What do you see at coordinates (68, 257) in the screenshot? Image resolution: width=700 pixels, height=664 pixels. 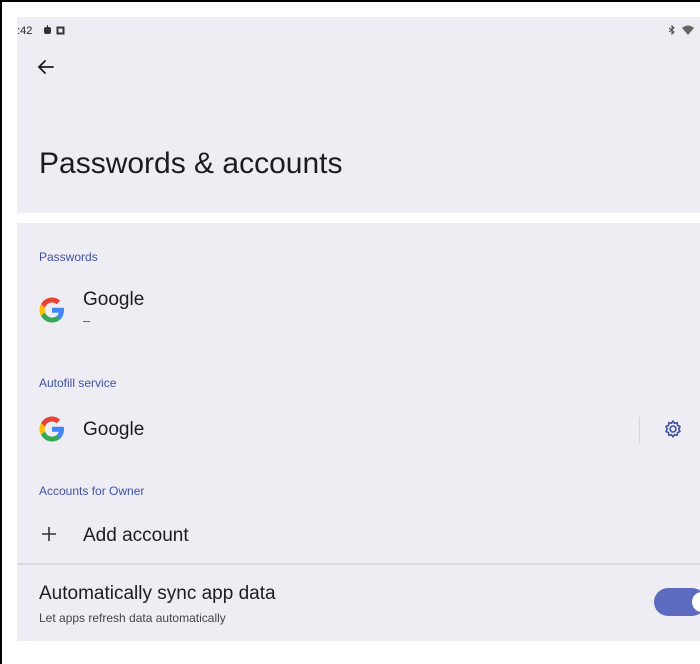 I see `section-label-passwords: Passwords` at bounding box center [68, 257].